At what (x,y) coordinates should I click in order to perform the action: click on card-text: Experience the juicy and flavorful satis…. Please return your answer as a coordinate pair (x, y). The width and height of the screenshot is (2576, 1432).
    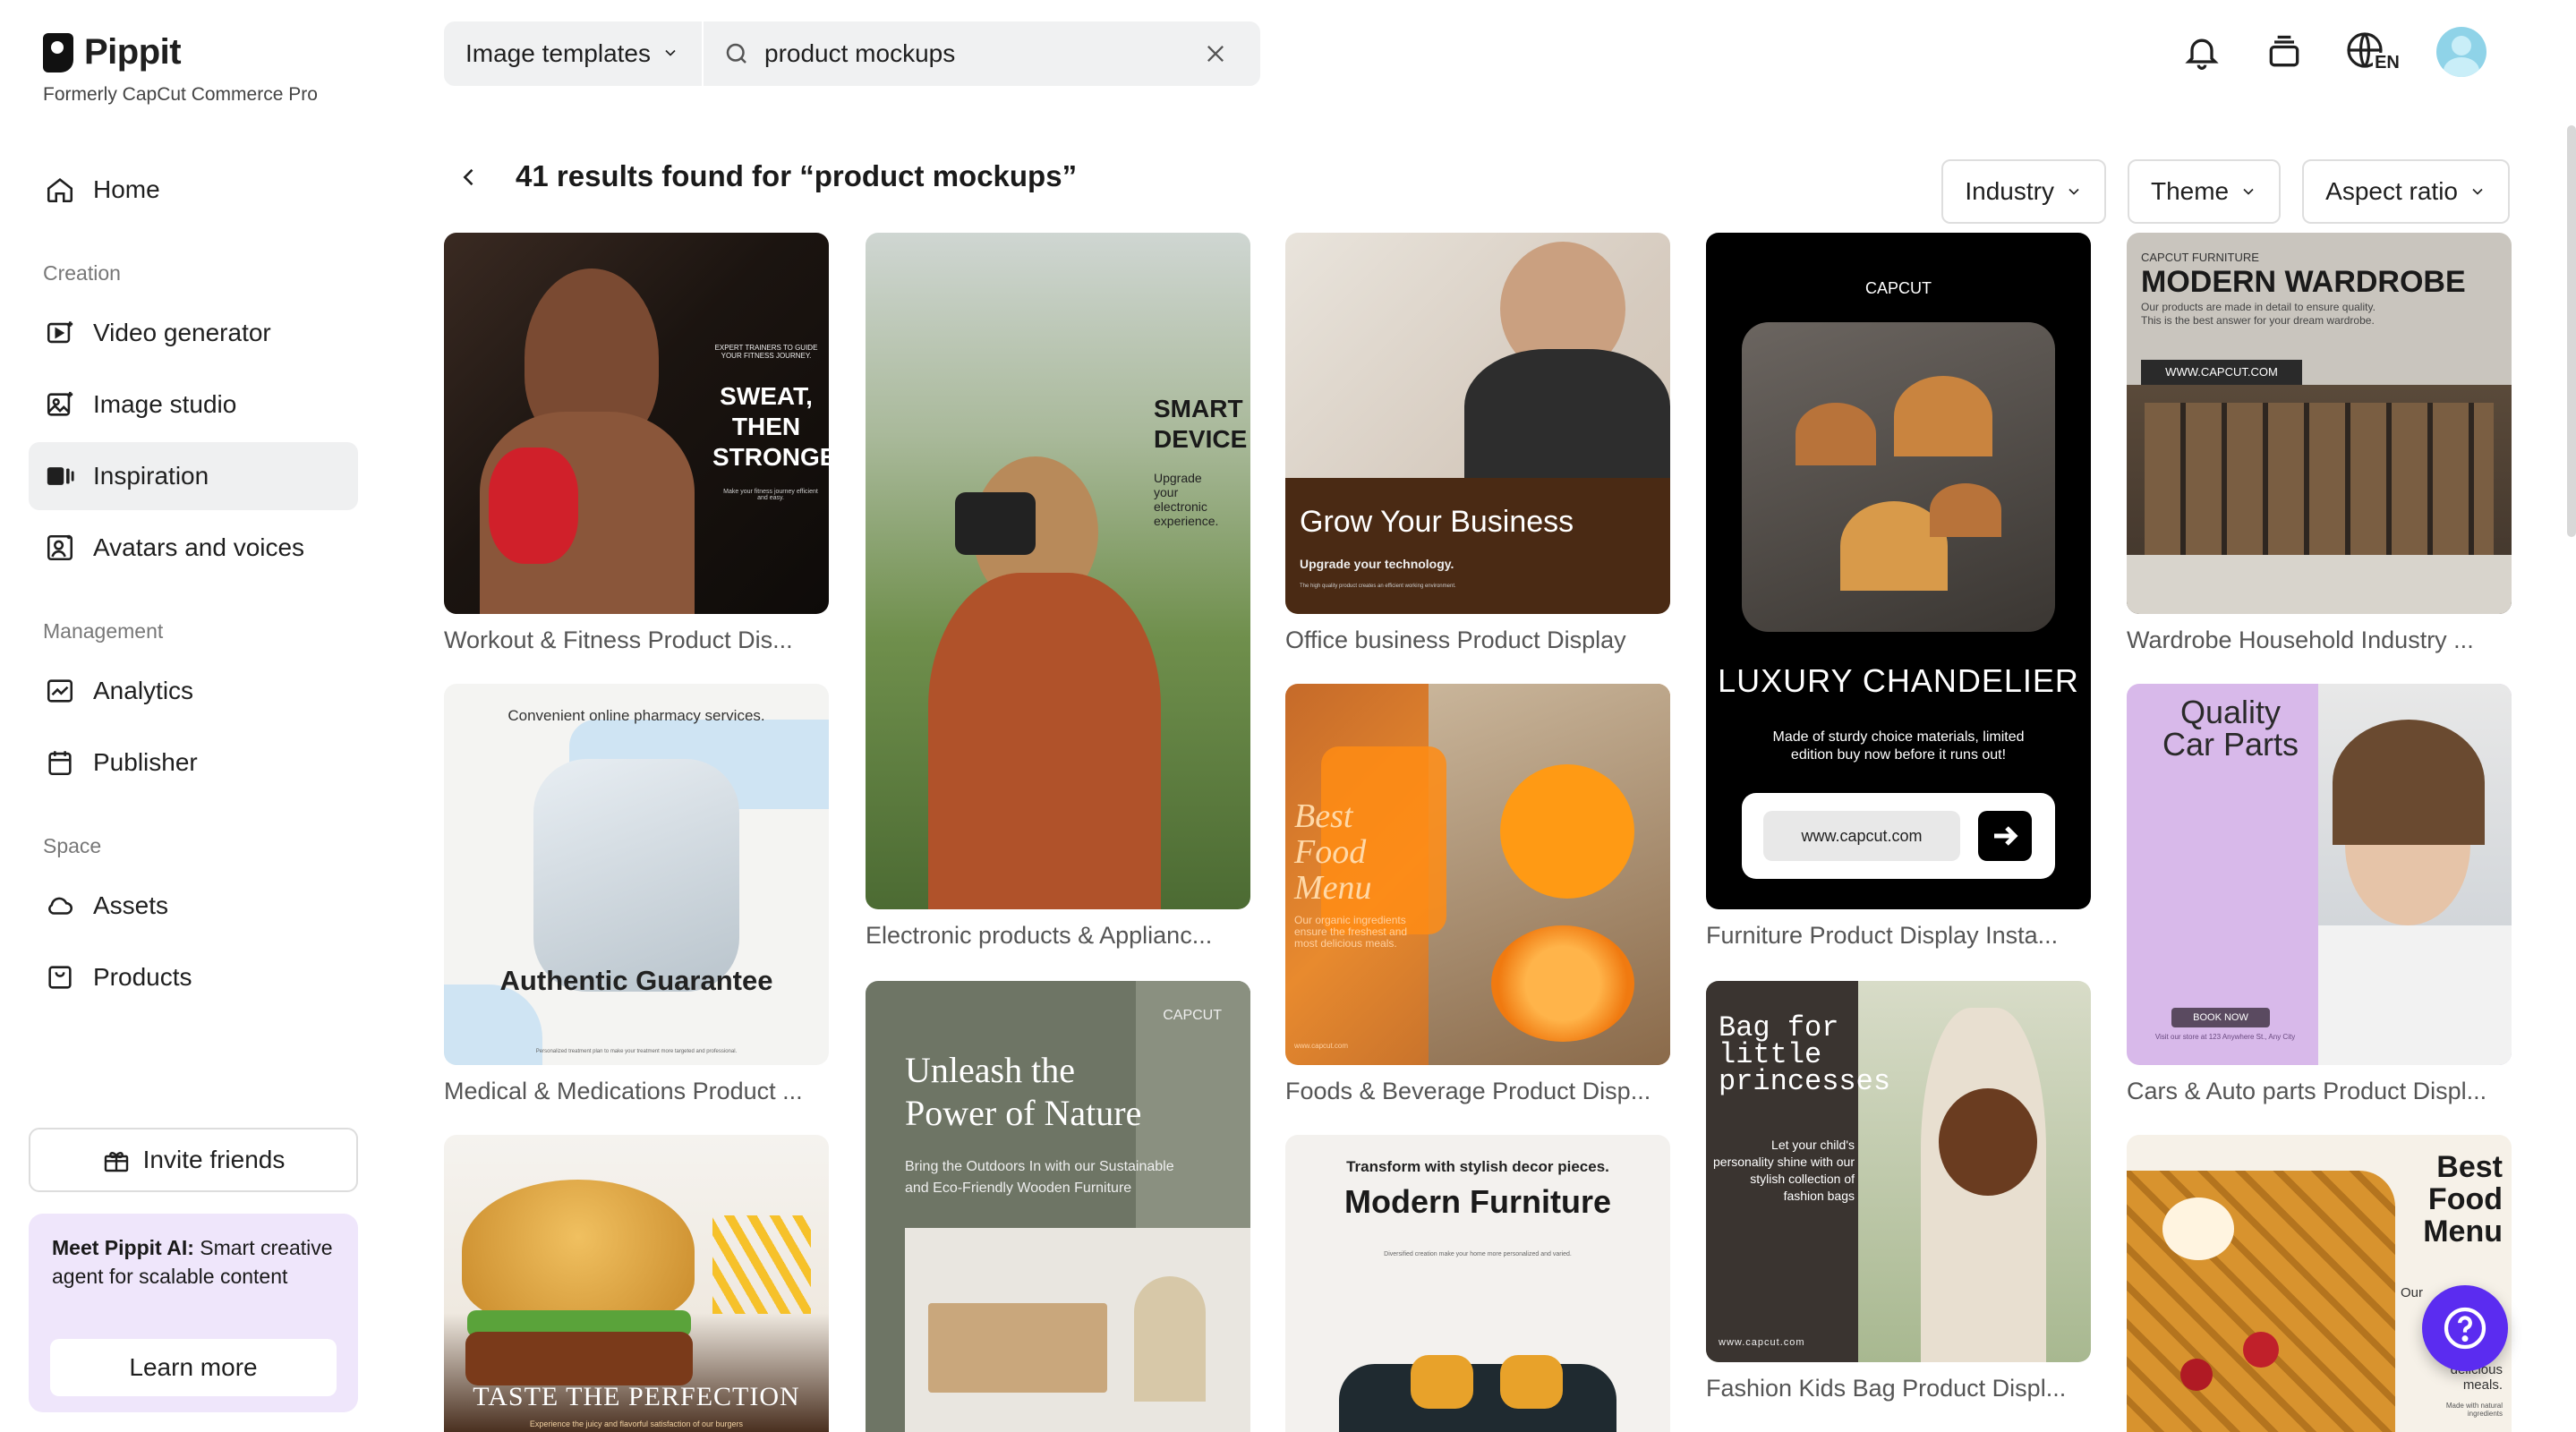
    Looking at the image, I should click on (636, 1423).